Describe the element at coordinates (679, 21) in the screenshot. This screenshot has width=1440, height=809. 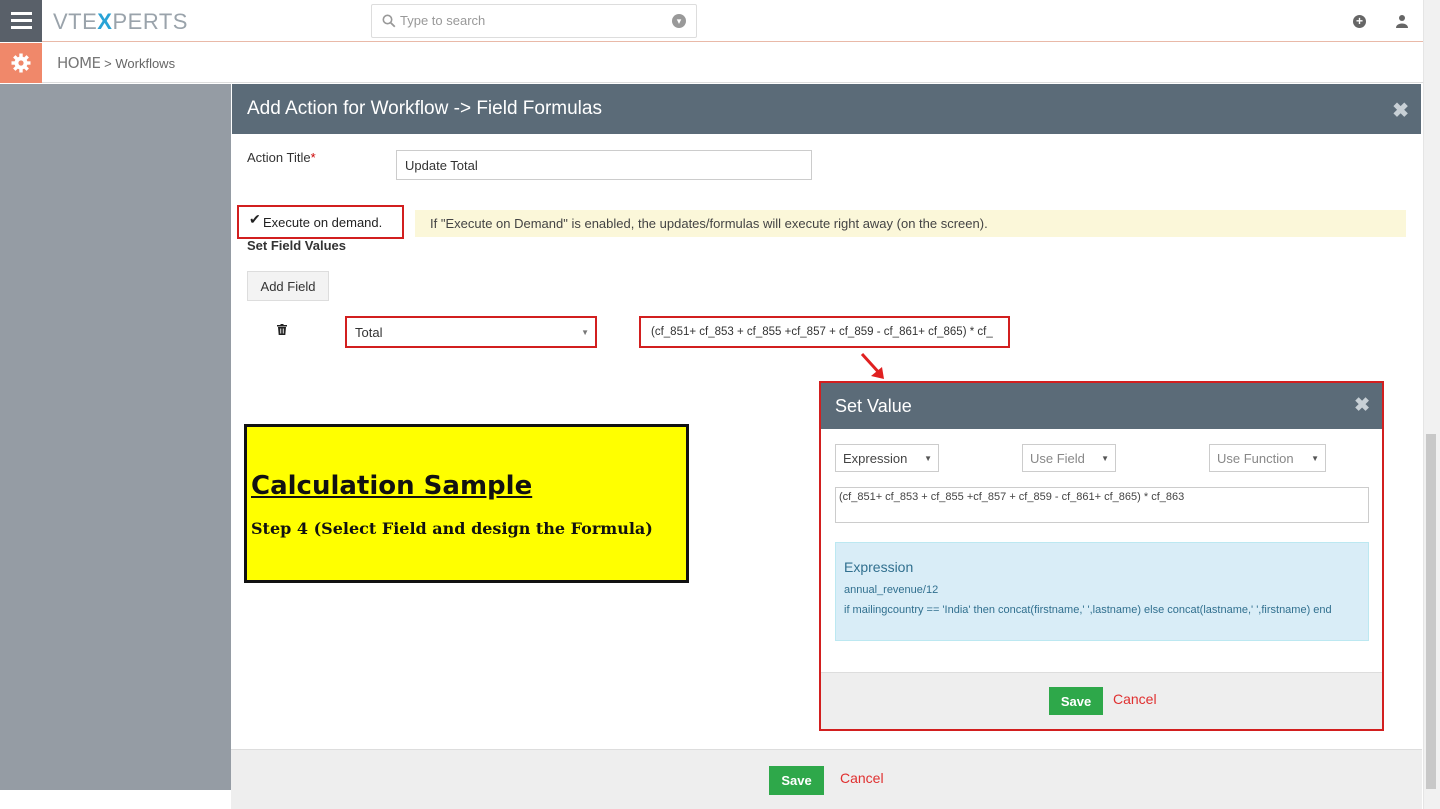
I see `dropdown-icon: ▾` at that location.